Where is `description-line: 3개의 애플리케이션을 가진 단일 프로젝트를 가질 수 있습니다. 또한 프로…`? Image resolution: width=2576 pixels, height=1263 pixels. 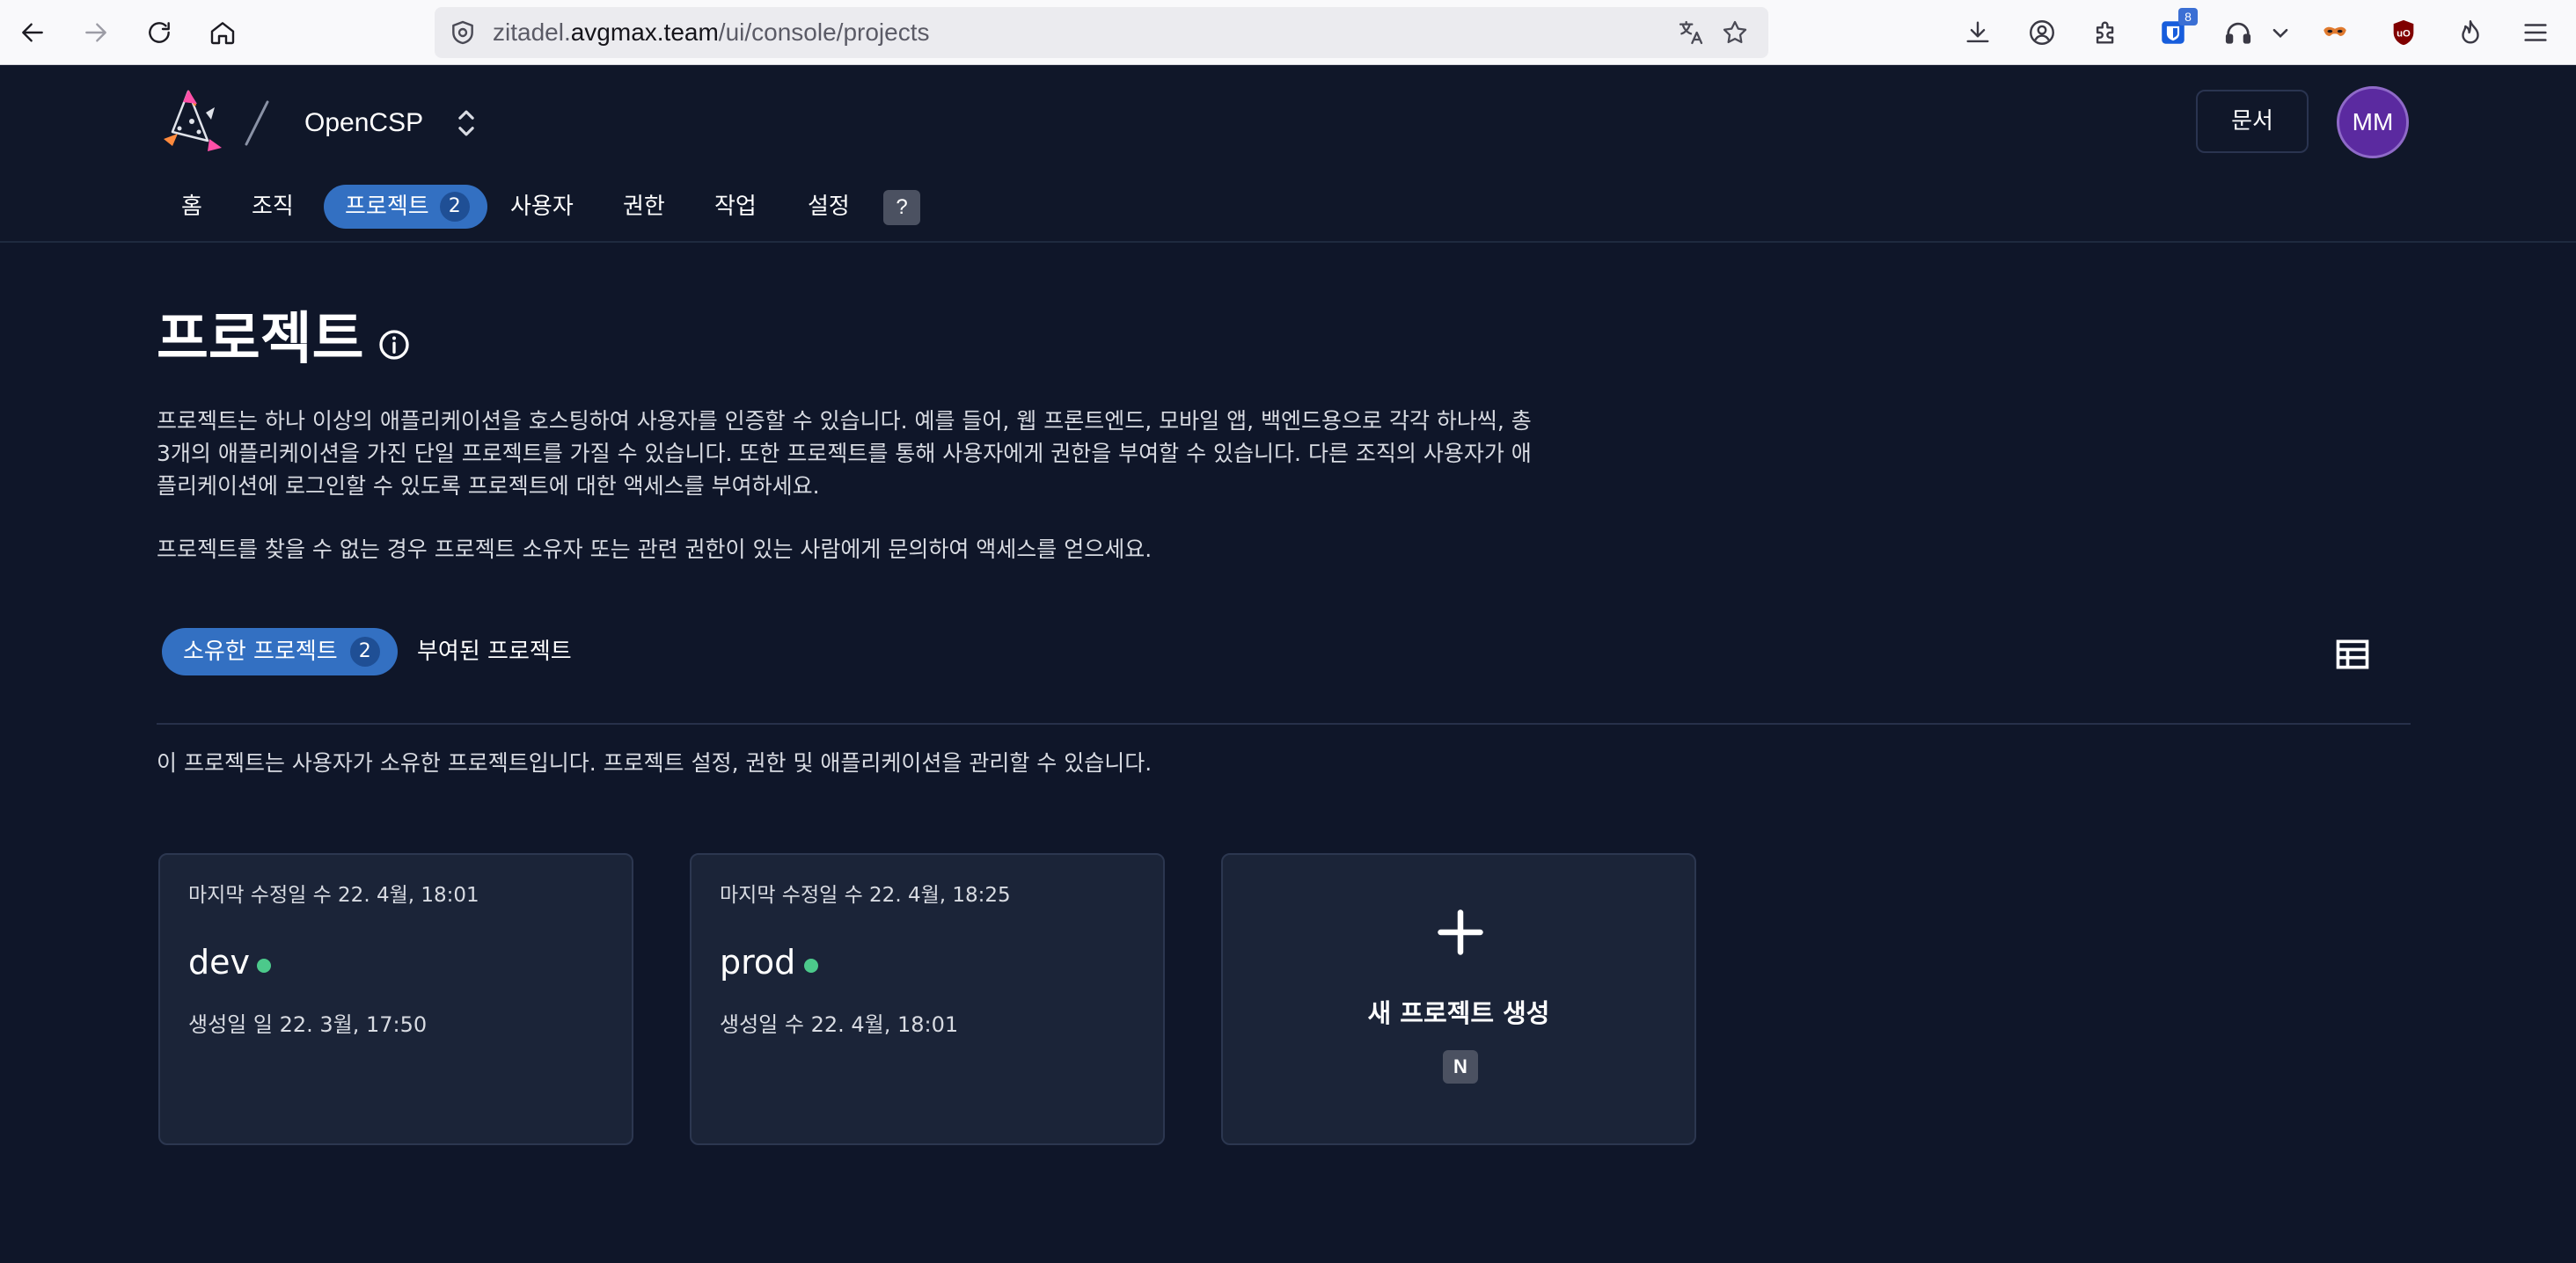 description-line: 3개의 애플리케이션을 가진 단일 프로젝트를 가질 수 있습니다. 또한 프로… is located at coordinates (844, 454).